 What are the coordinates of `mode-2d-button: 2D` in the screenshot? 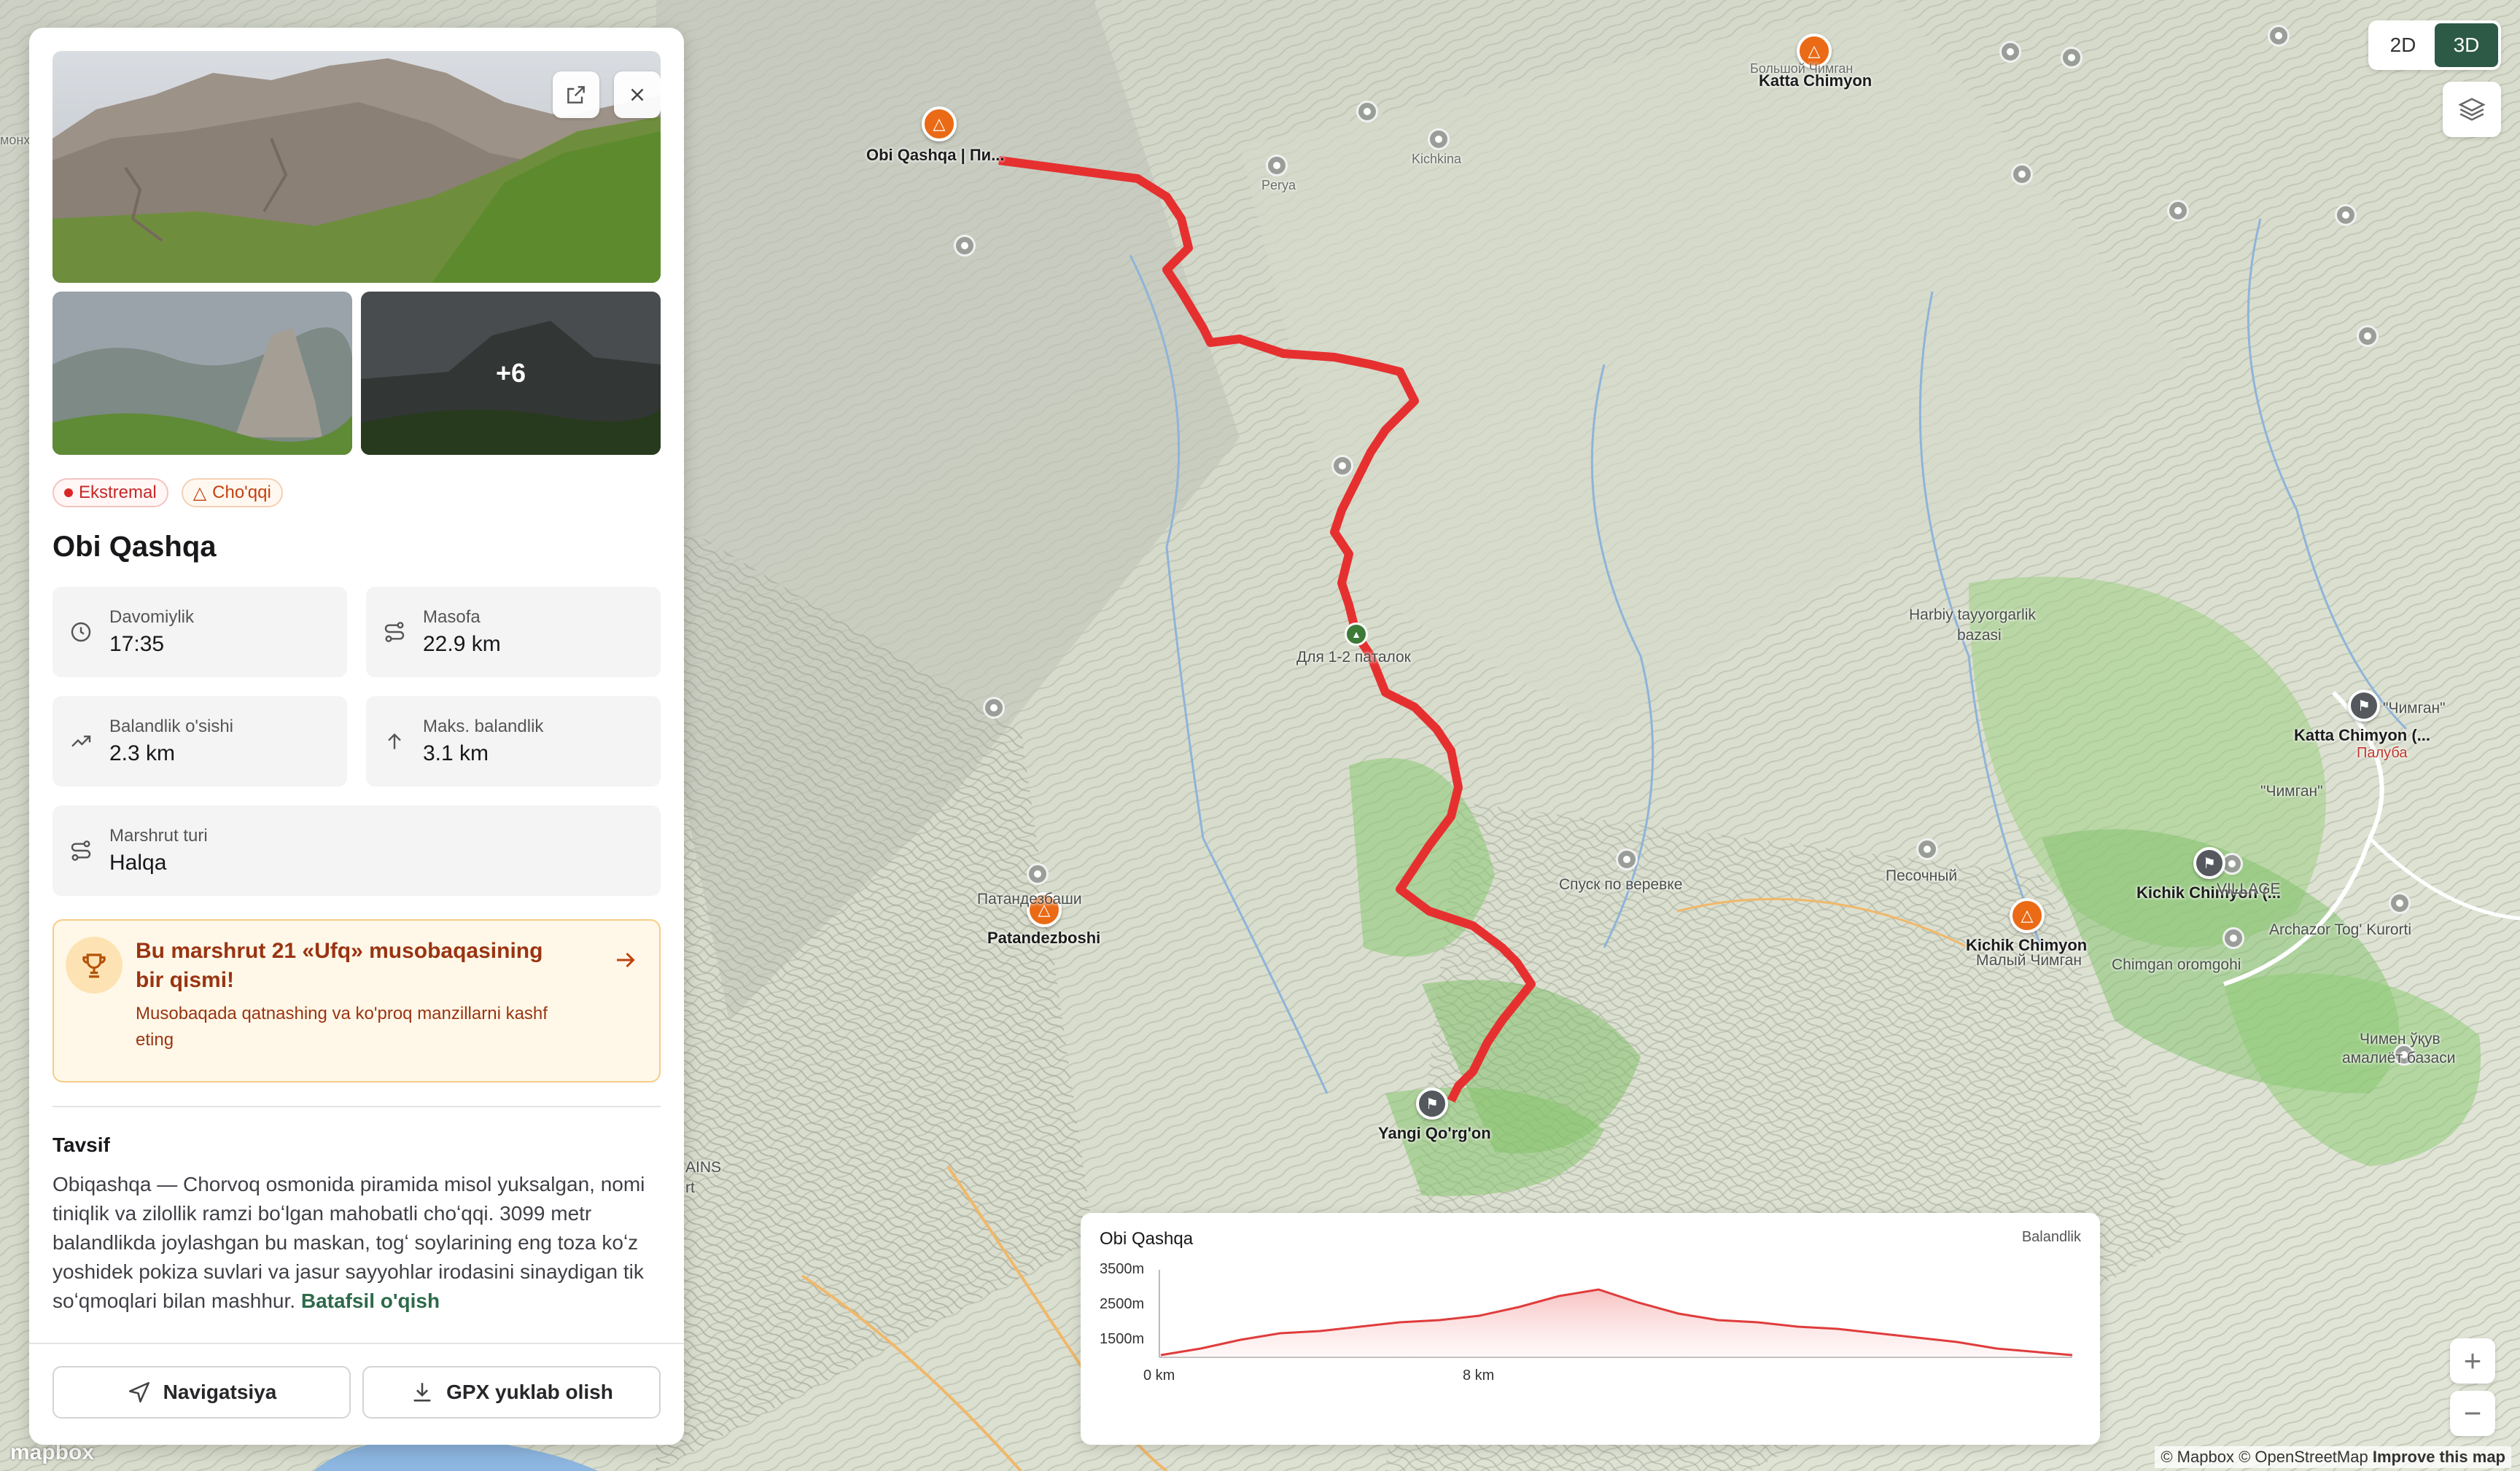 It's located at (2403, 45).